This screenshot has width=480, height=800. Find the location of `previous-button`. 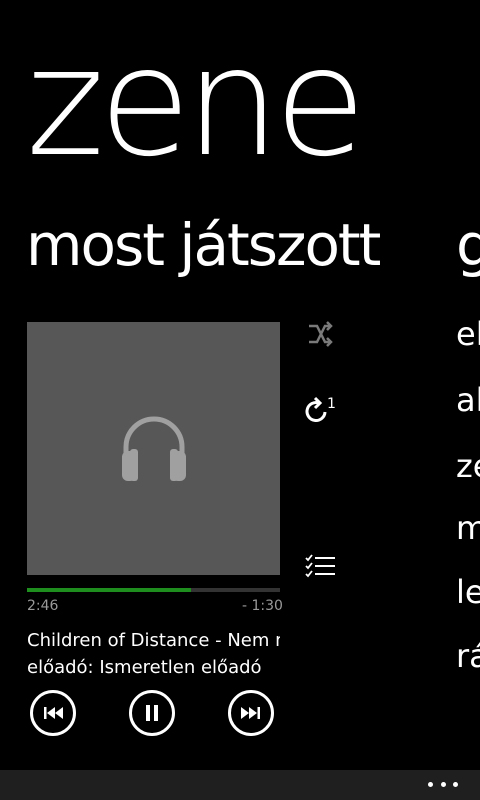

previous-button is located at coordinates (53, 713).